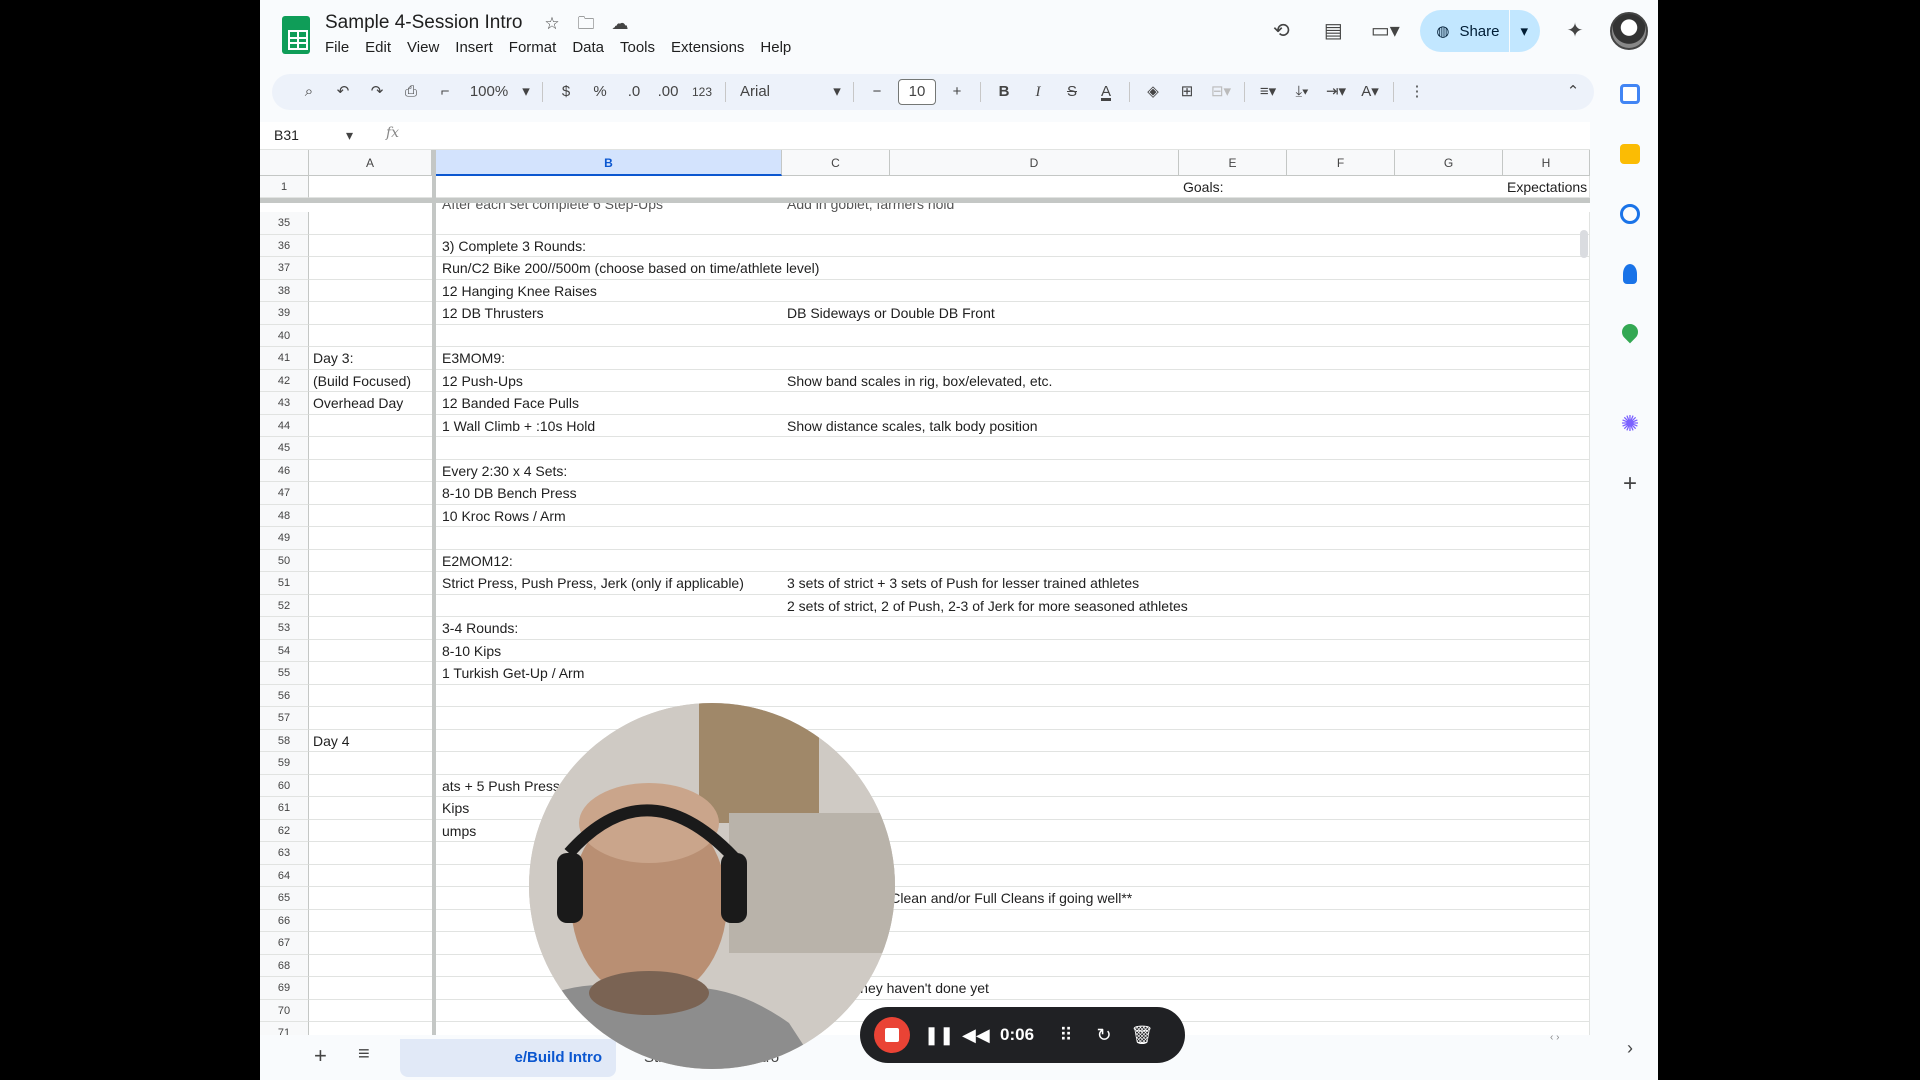 The image size is (1920, 1080). Describe the element at coordinates (1554, 1037) in the screenshot. I see `horizontal-scrollbar: ‹ ›` at that location.